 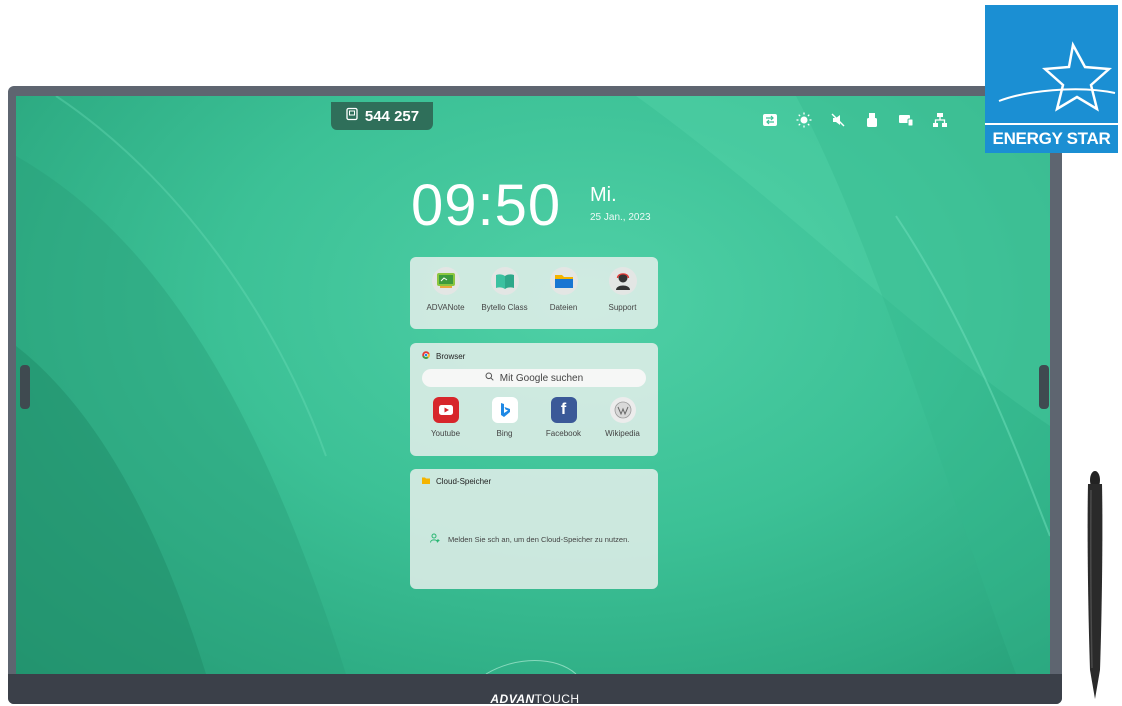 What do you see at coordinates (603, 195) in the screenshot?
I see `clock-day: Mi.` at bounding box center [603, 195].